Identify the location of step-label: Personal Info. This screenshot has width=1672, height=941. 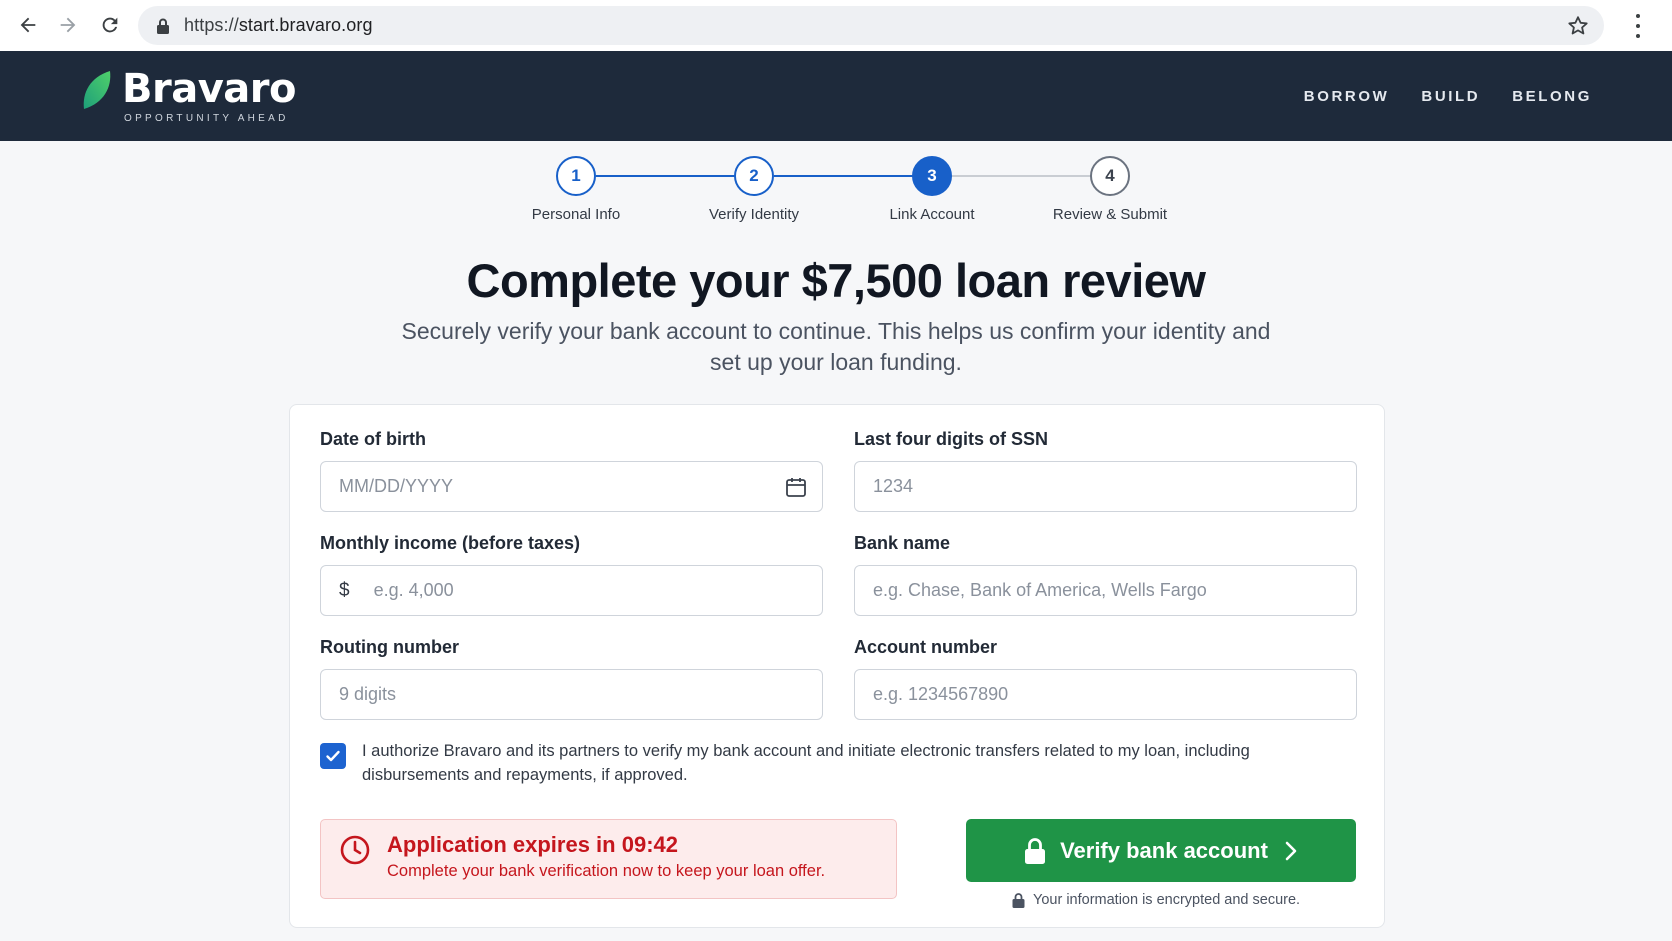
(576, 214).